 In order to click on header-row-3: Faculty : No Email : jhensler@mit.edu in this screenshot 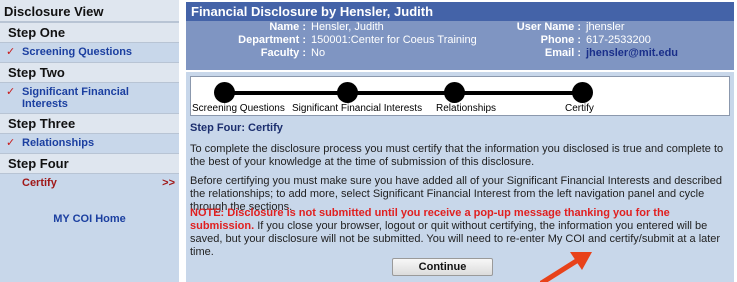, I will do `click(460, 53)`.